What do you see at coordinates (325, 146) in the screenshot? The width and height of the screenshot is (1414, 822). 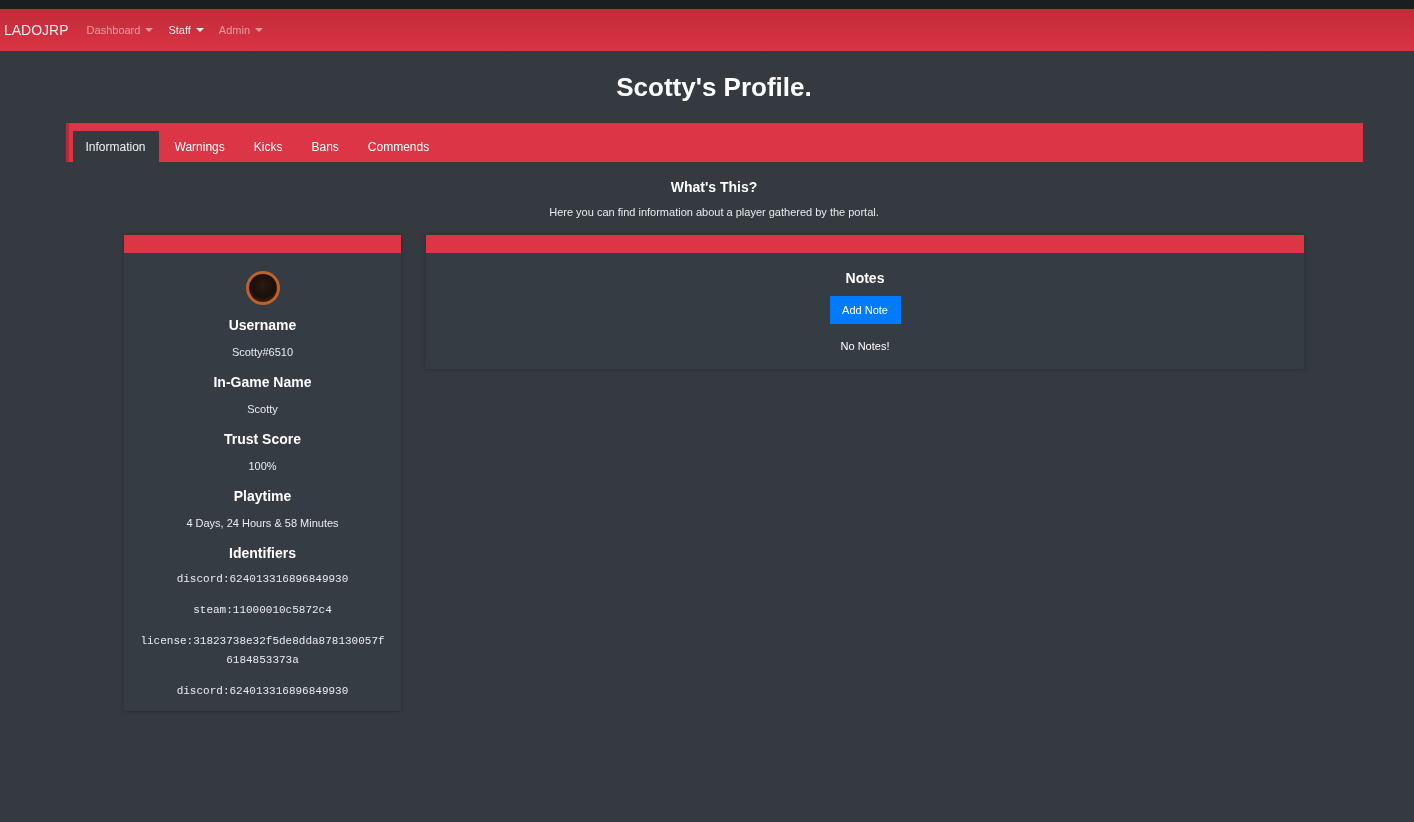 I see `tab: Bans` at bounding box center [325, 146].